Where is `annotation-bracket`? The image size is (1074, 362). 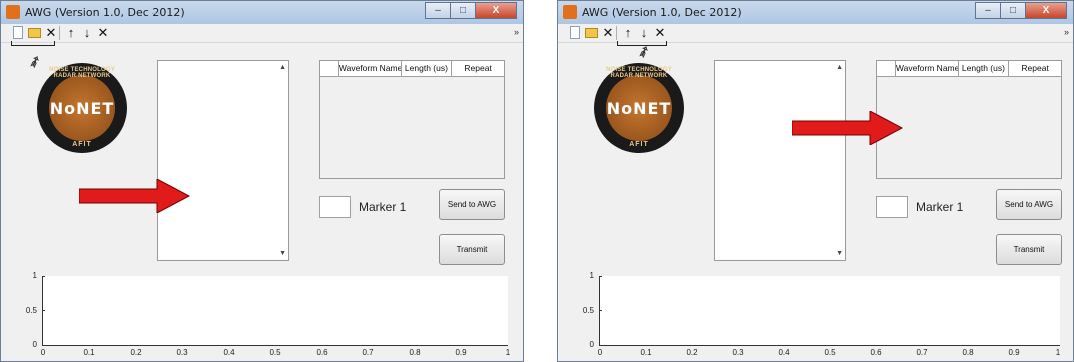 annotation-bracket is located at coordinates (33, 43).